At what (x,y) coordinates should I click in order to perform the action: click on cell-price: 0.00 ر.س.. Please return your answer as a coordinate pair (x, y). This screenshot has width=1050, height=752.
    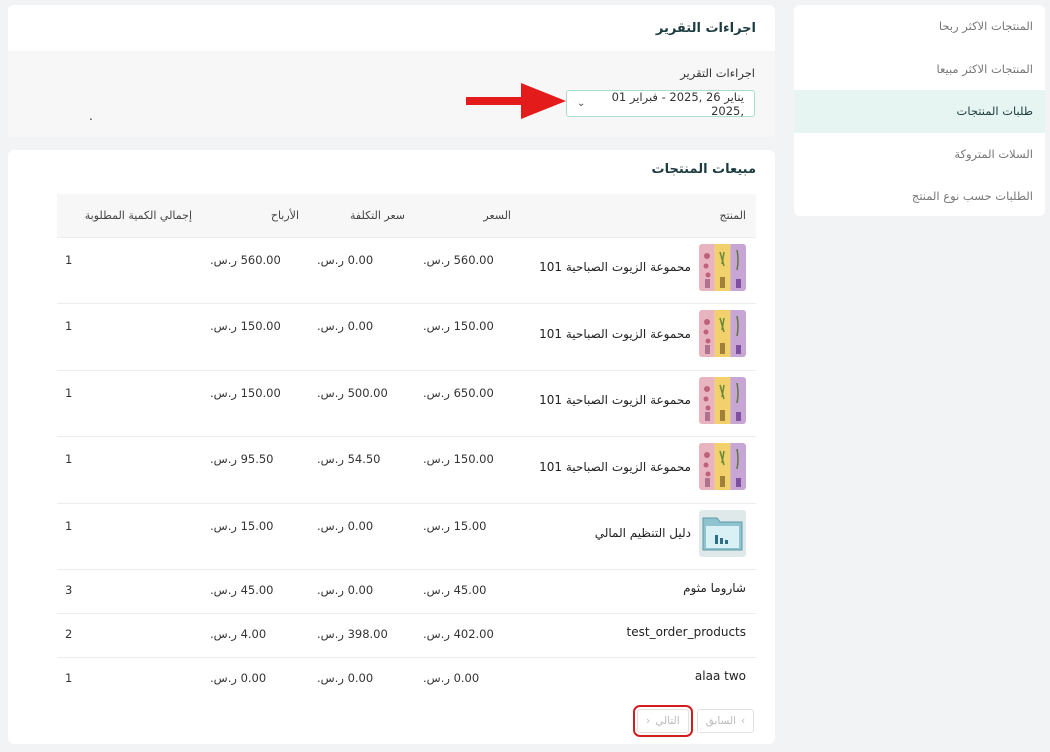
    Looking at the image, I should click on (468, 679).